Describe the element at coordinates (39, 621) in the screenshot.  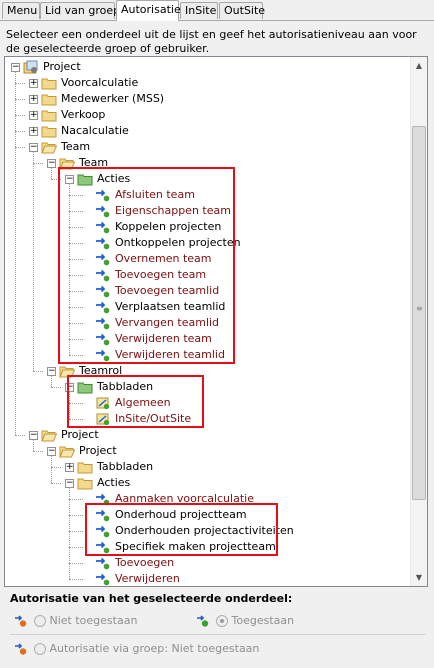
I see `not-allowed-radio` at that location.